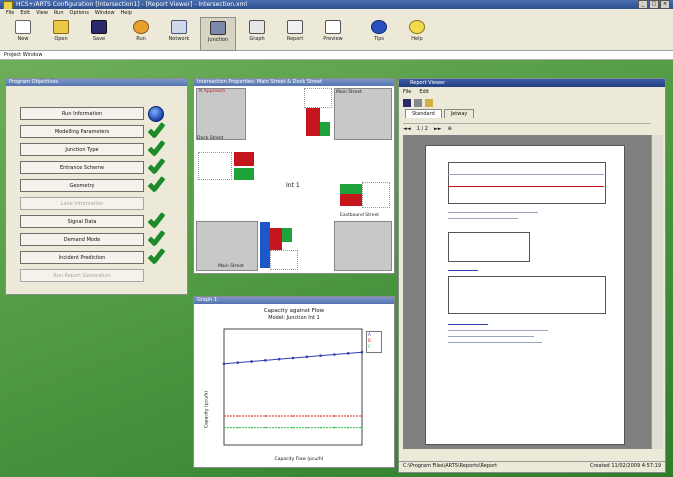  I want to click on north-approach-label: N Approach, so click(212, 91).